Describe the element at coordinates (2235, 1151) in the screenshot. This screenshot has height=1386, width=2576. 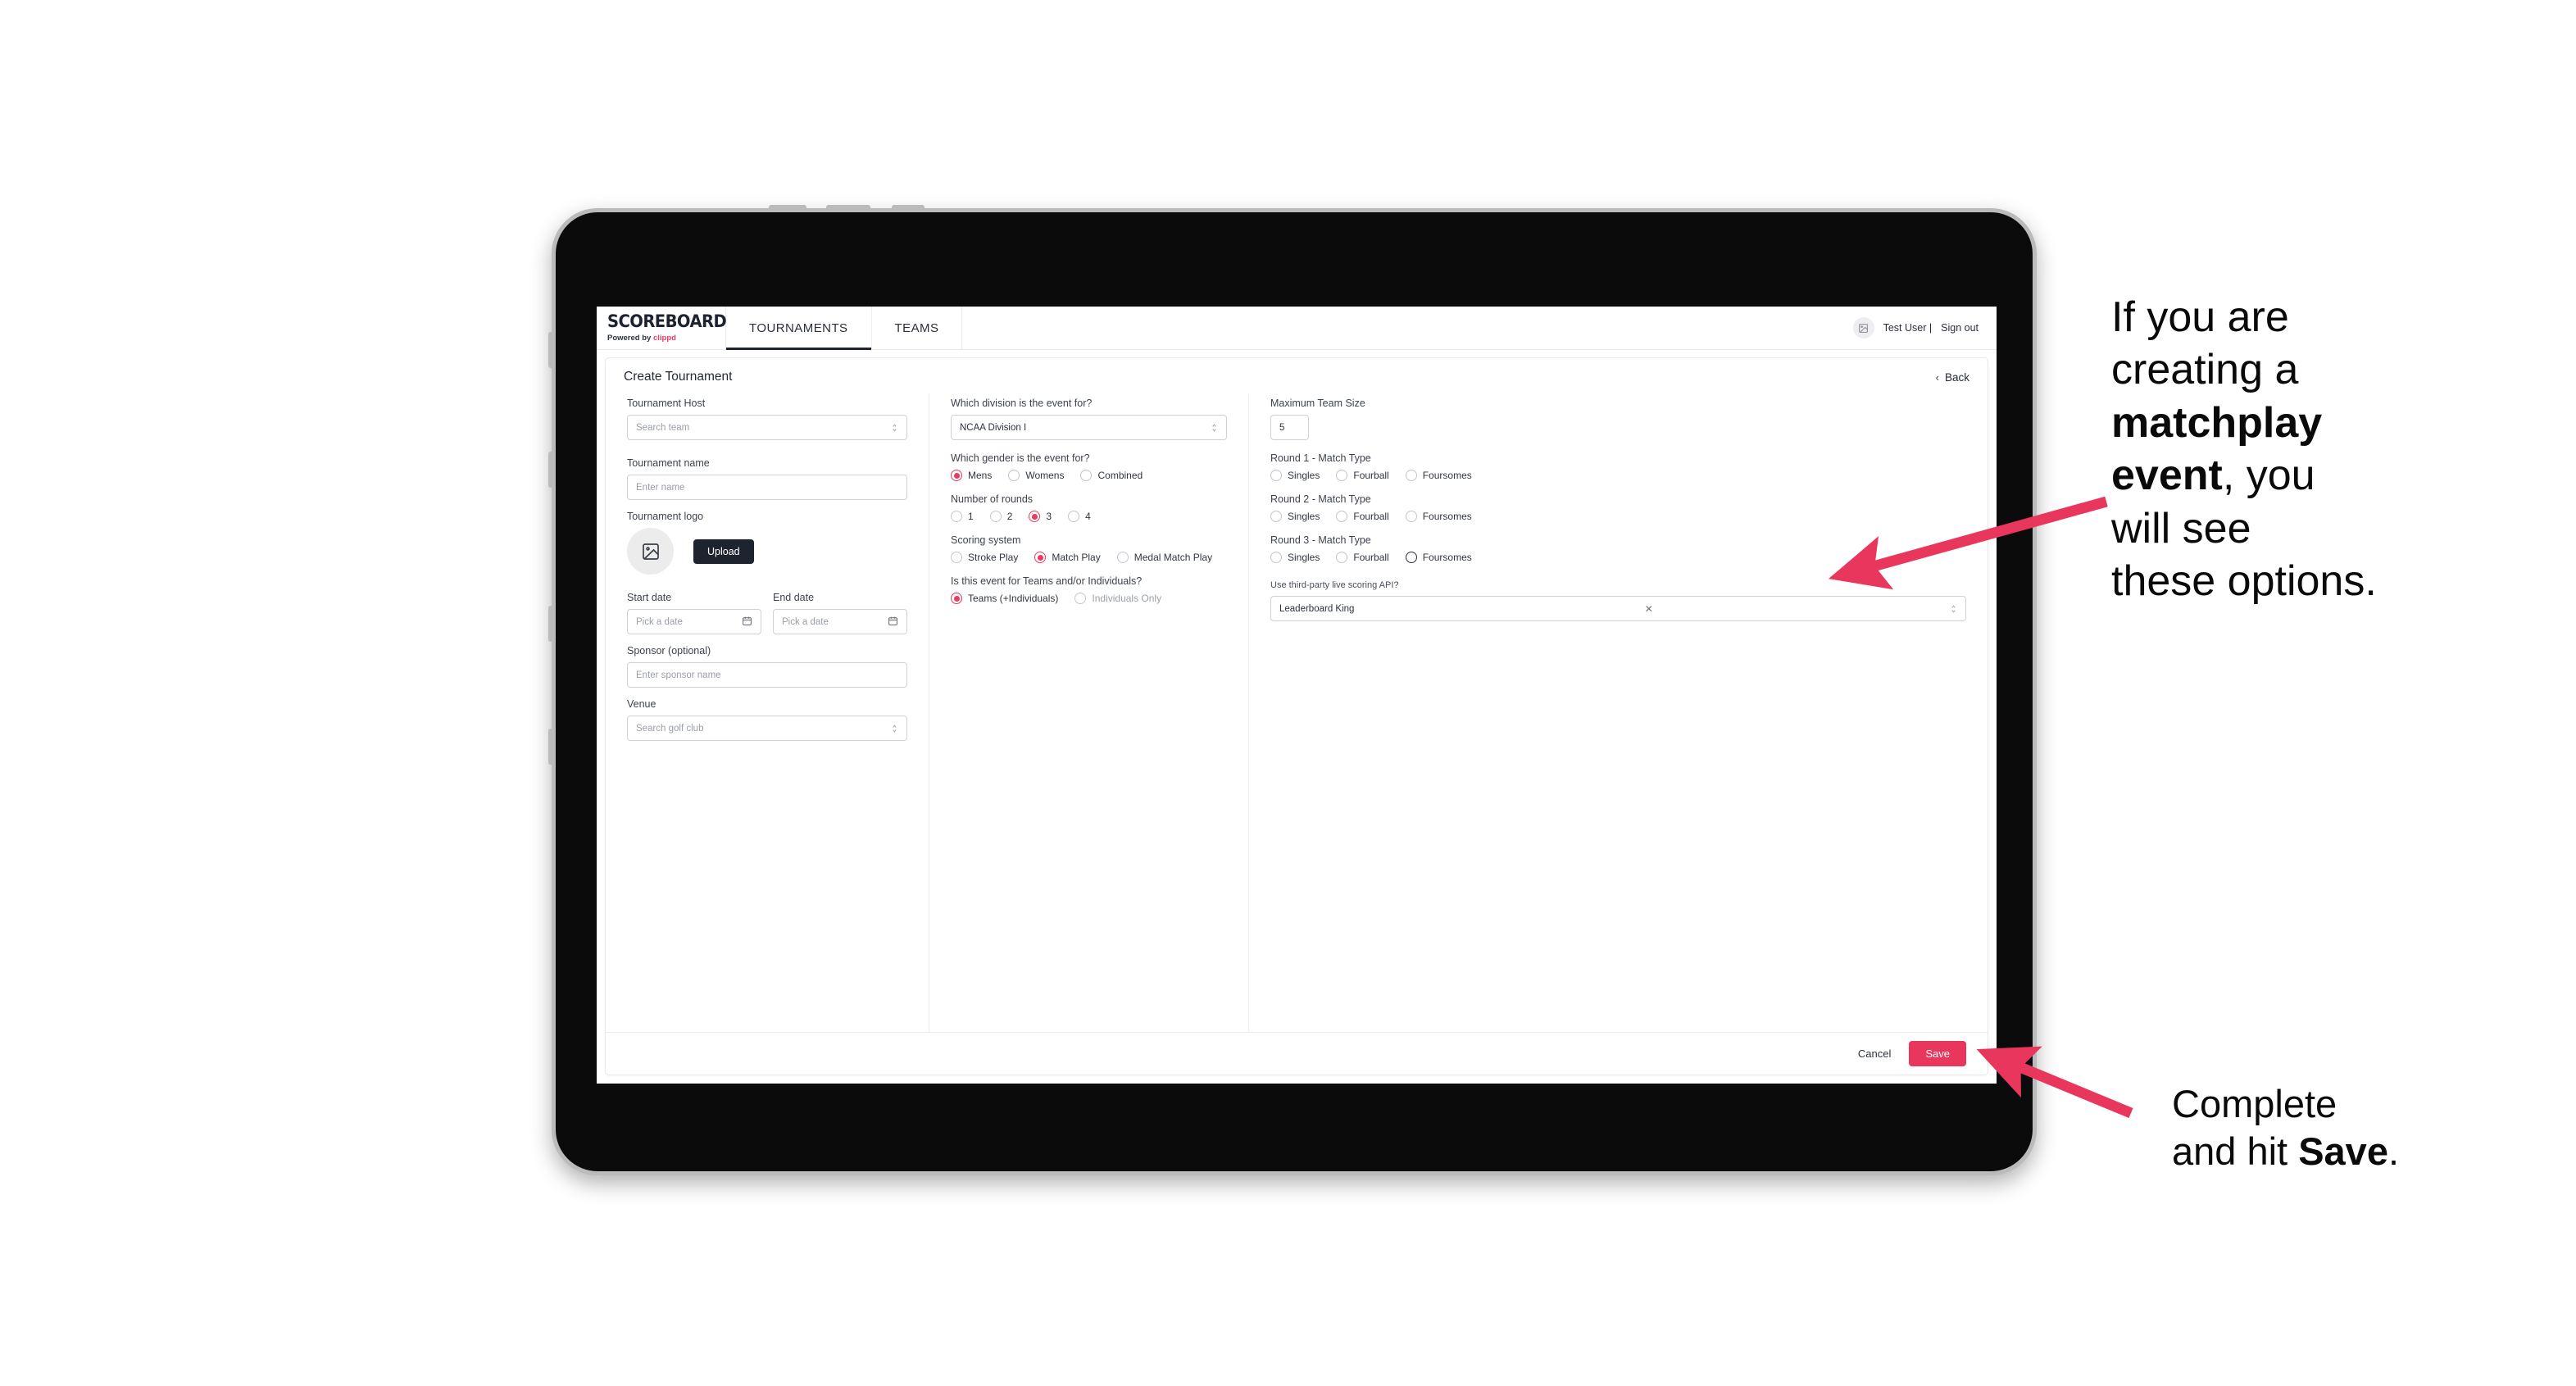
I see `annotation-bottom-prefix: and hit` at that location.